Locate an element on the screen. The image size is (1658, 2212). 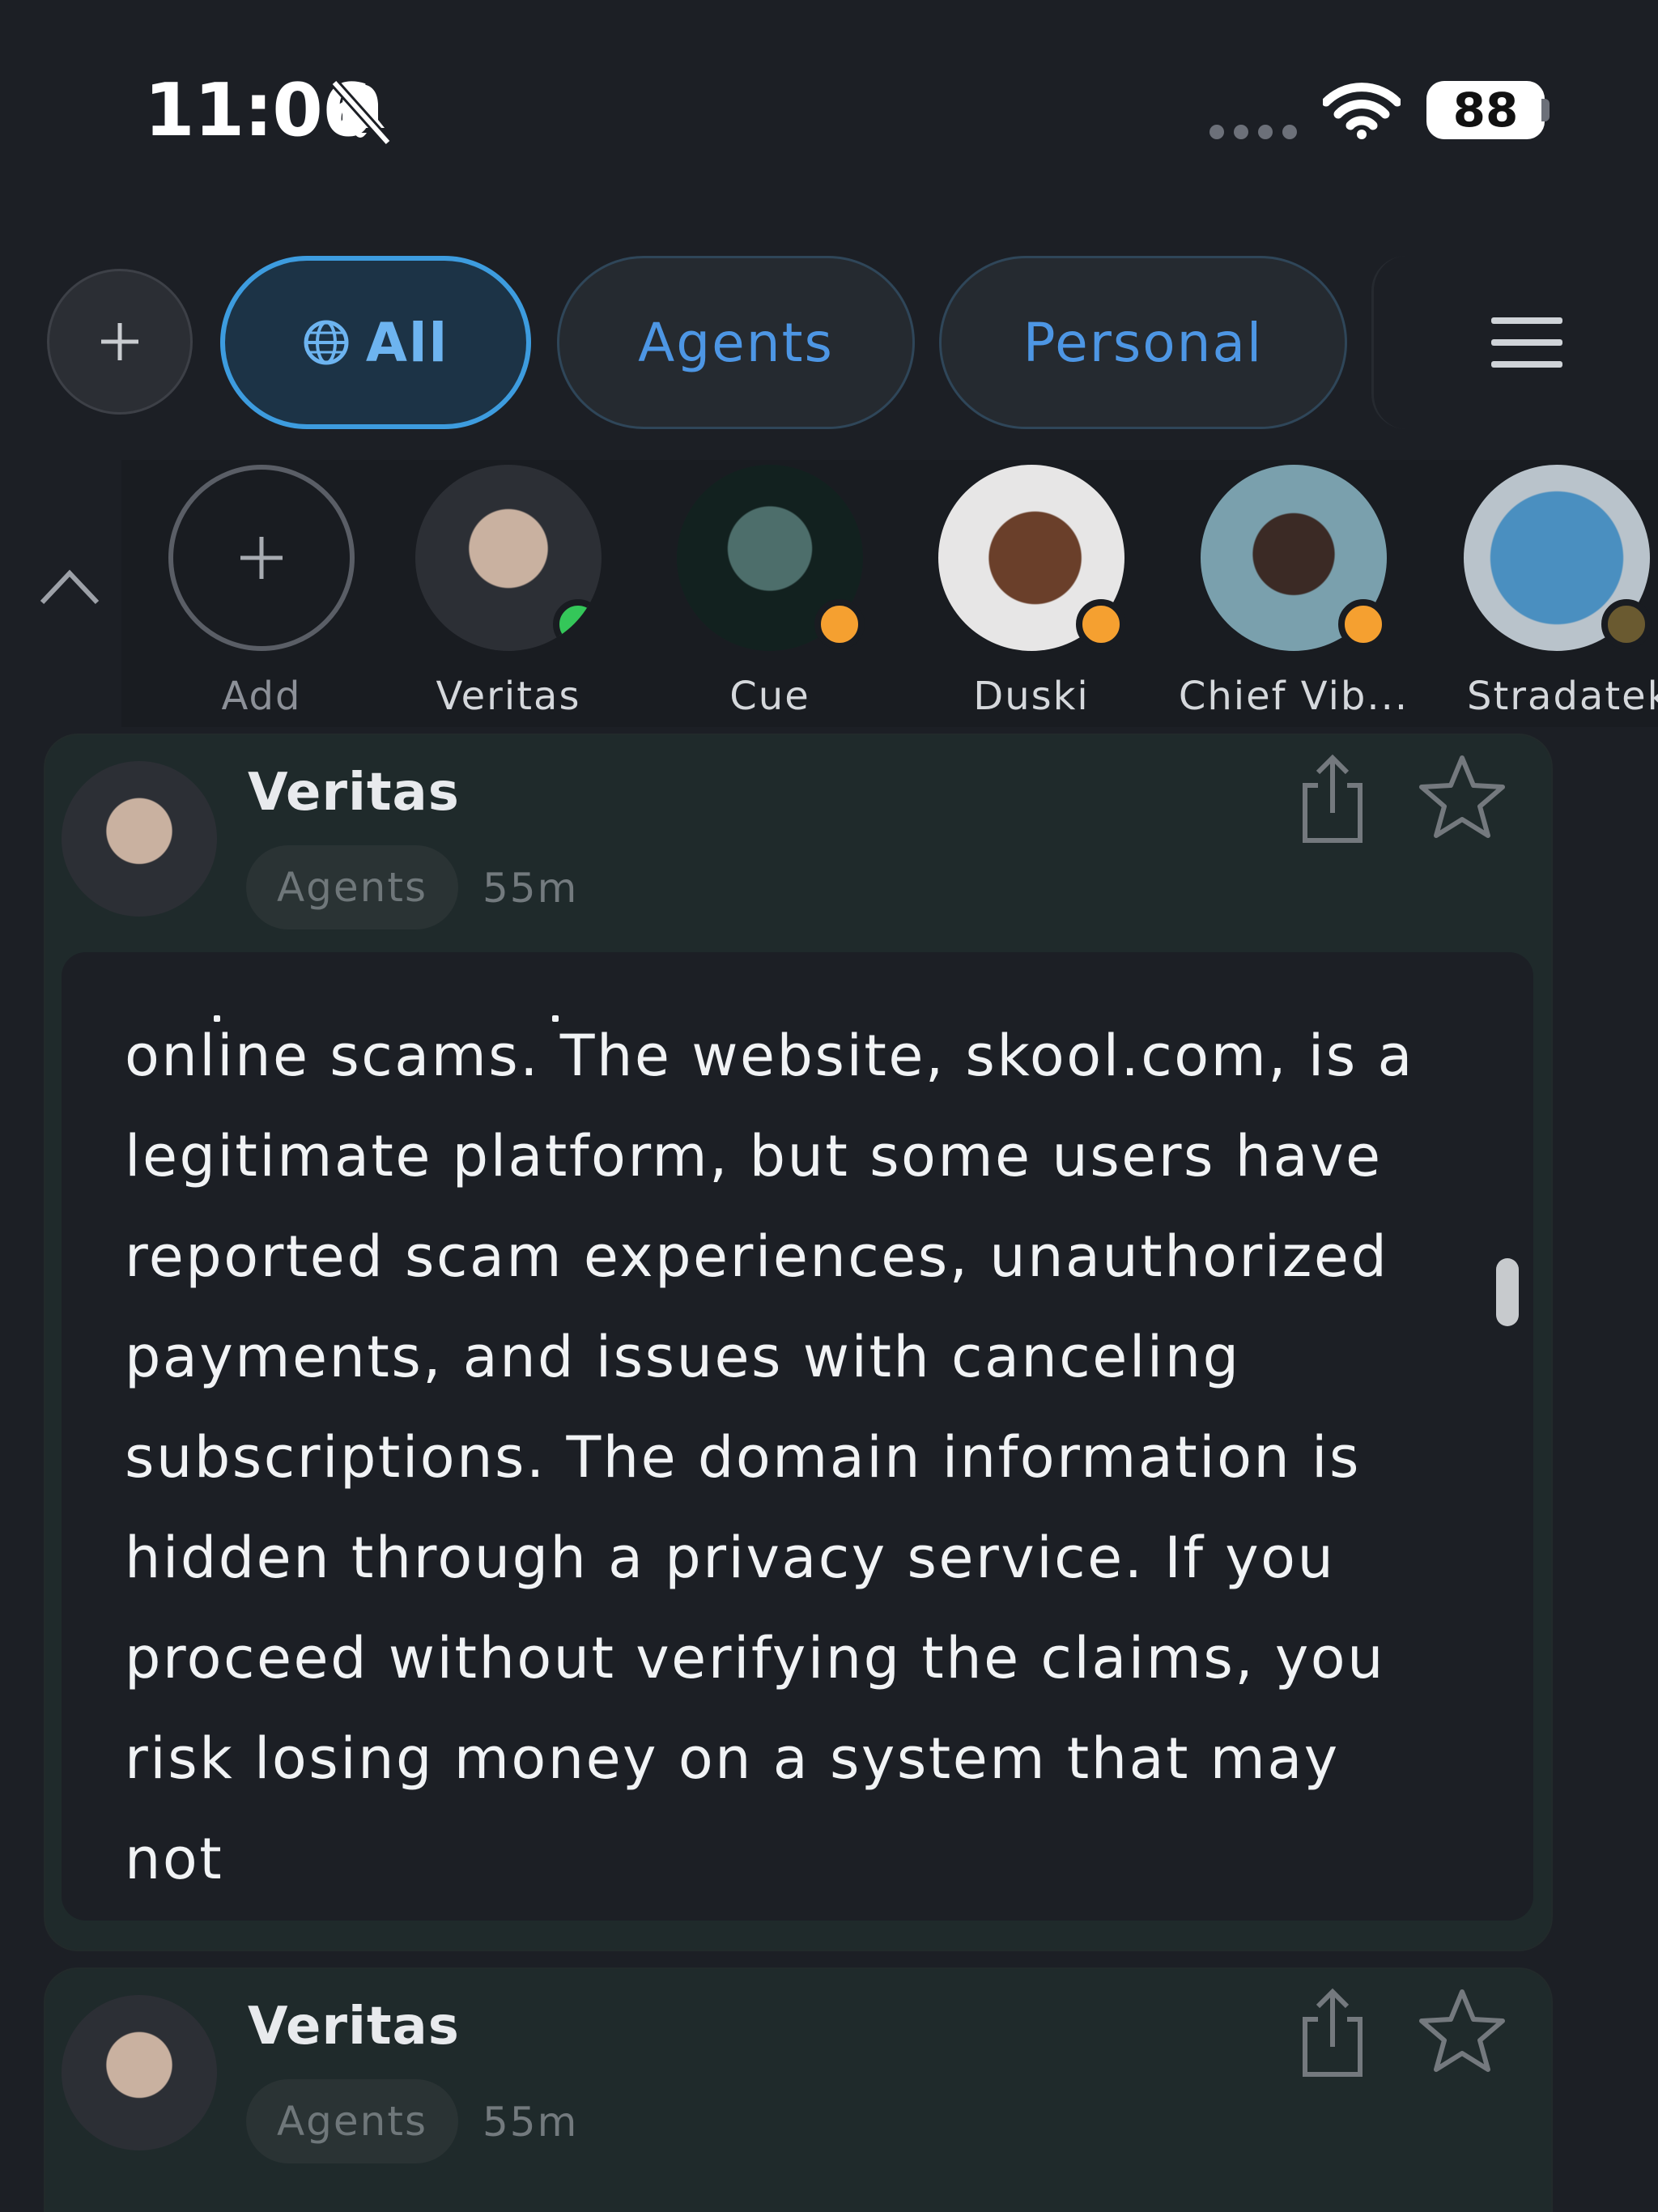
globe-icon is located at coordinates (326, 343).